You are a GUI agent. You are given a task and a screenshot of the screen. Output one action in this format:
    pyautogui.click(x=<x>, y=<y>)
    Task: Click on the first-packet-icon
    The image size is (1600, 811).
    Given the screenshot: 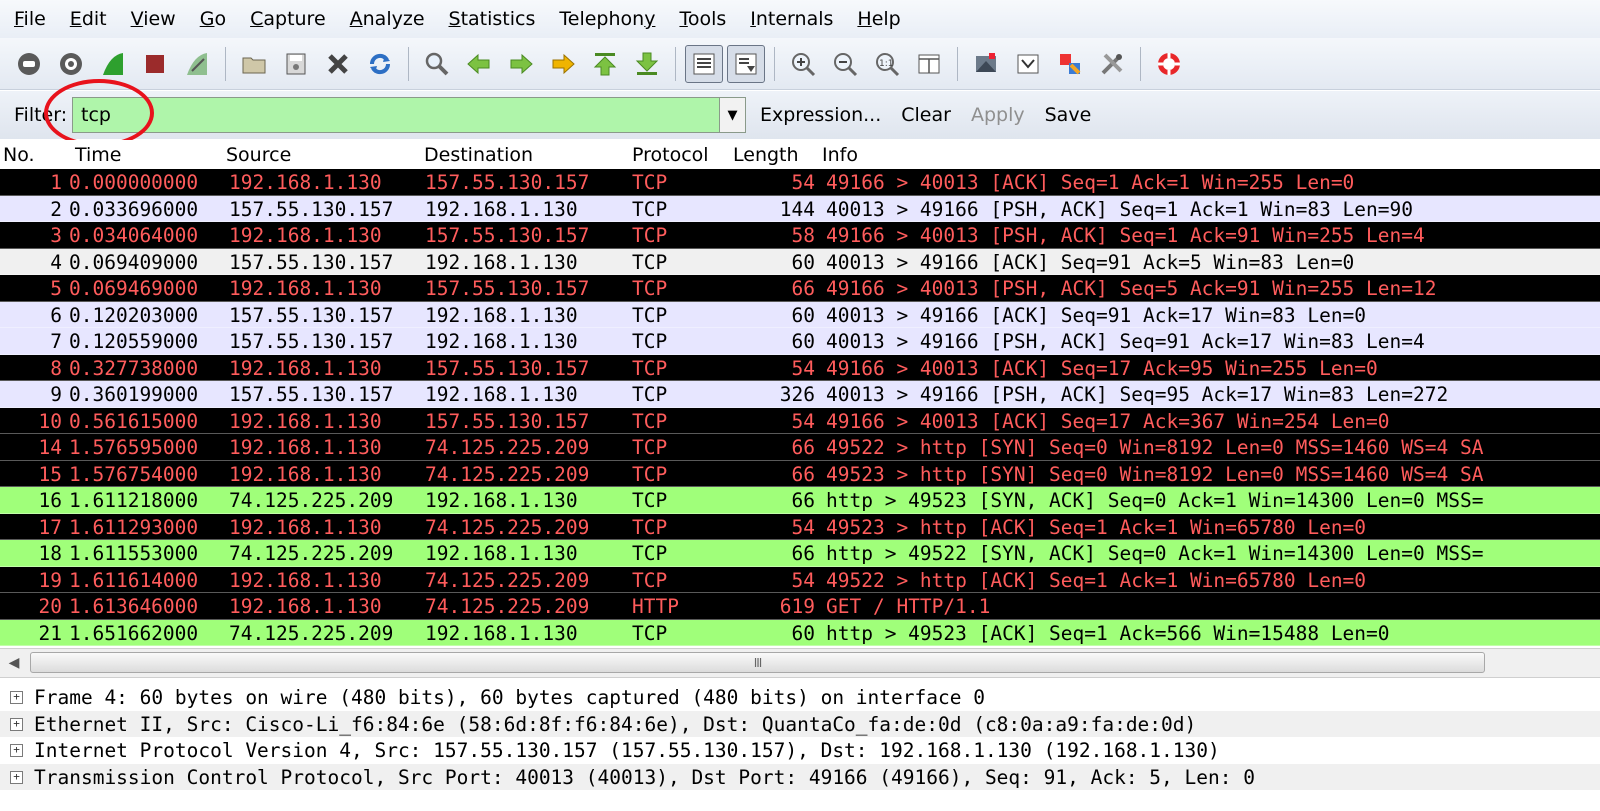 What is the action you would take?
    pyautogui.click(x=605, y=64)
    